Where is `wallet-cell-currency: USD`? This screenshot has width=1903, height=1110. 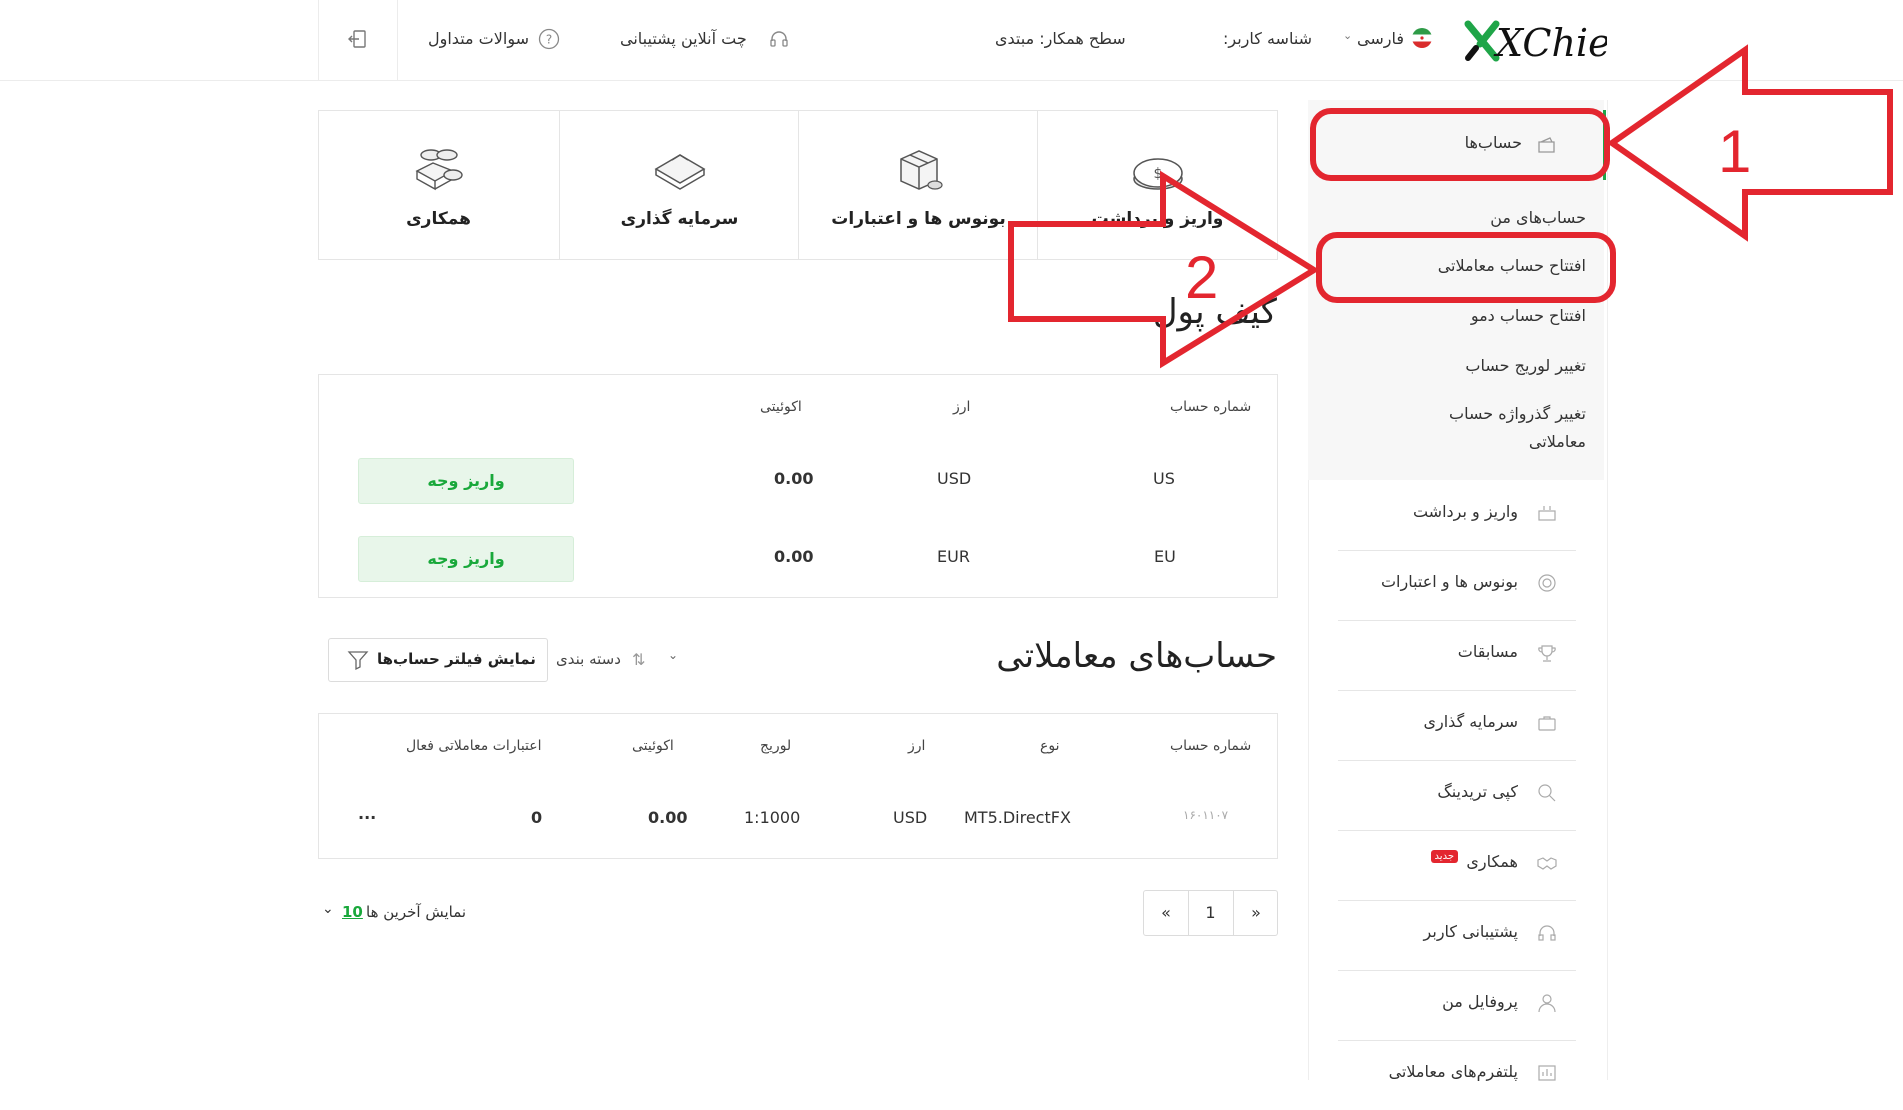
wallet-cell-currency: USD is located at coordinates (954, 478).